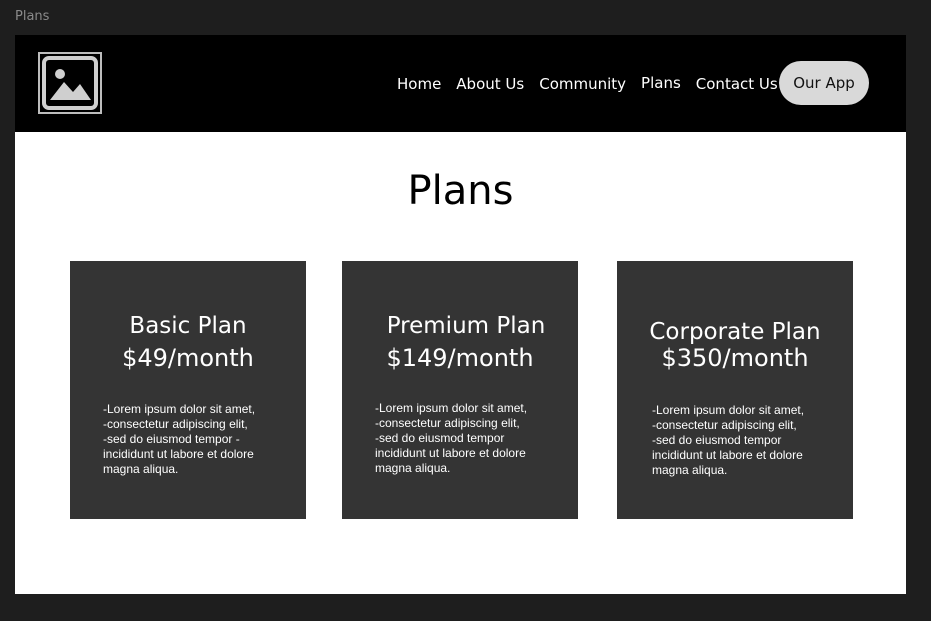 Image resolution: width=931 pixels, height=621 pixels. Describe the element at coordinates (582, 84) in the screenshot. I see `nav-link-community: Community` at that location.